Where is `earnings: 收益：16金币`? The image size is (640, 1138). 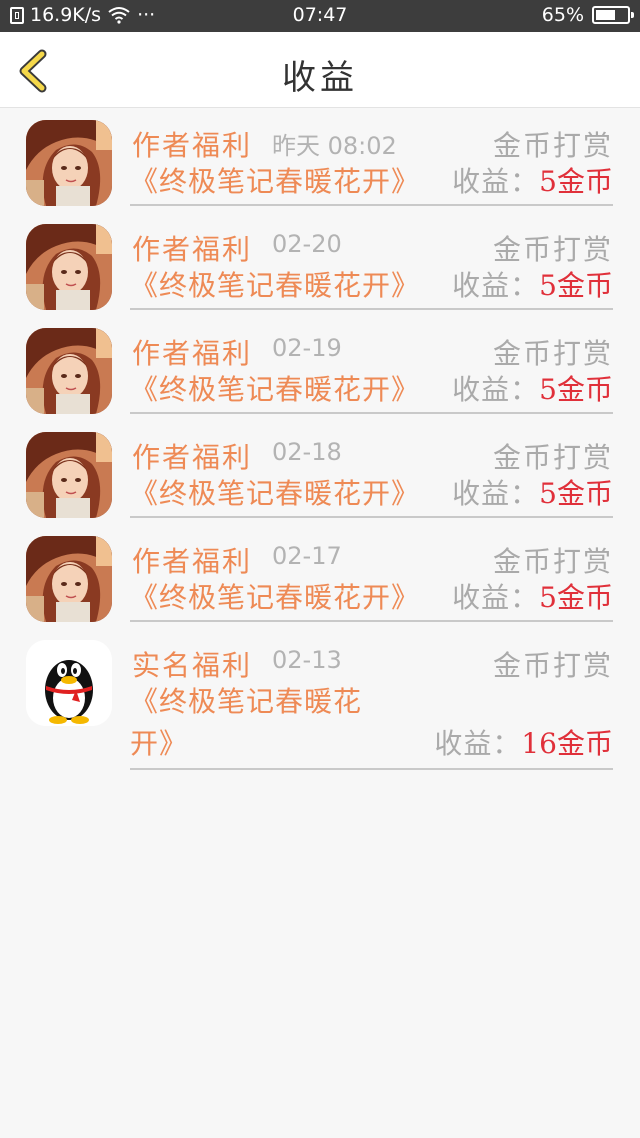
earnings: 收益：16金币 is located at coordinates (523, 742).